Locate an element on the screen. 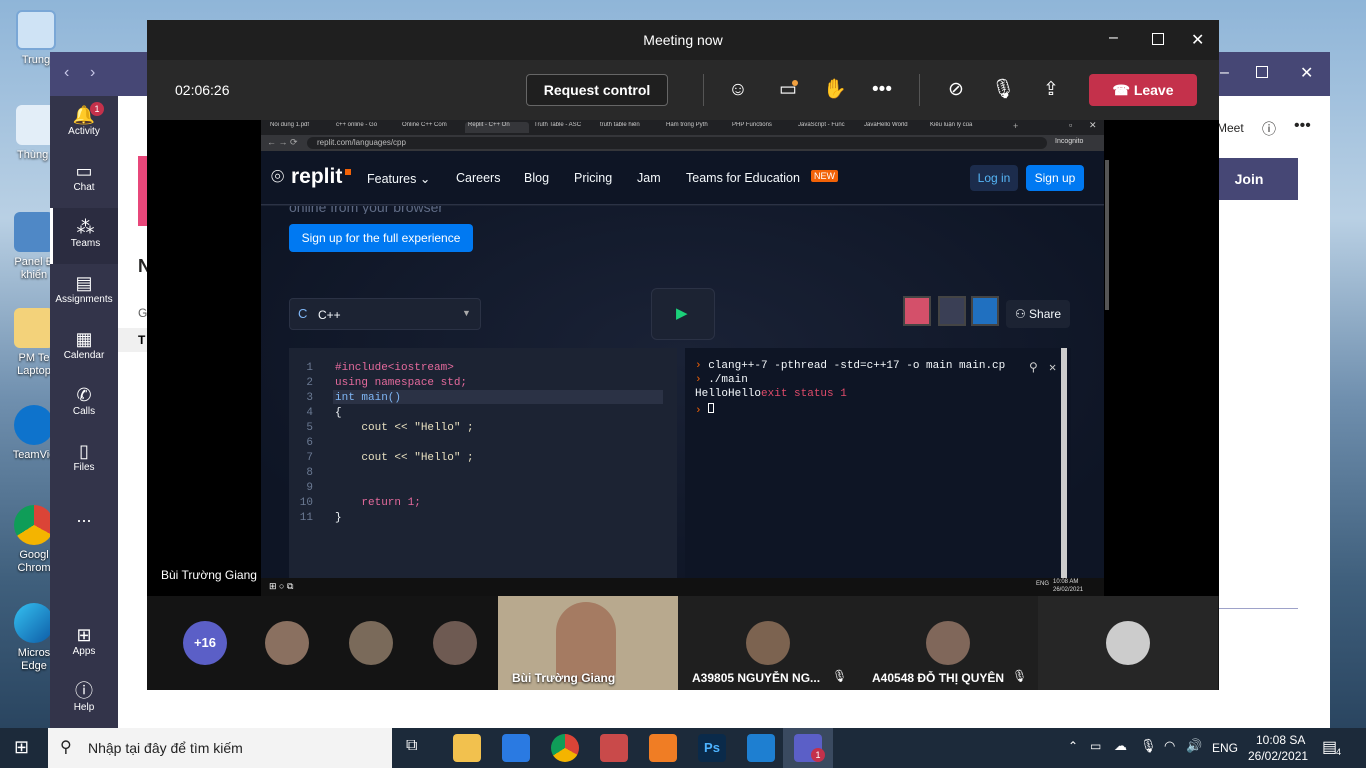 The width and height of the screenshot is (1366, 768). participants-icon: ☺ is located at coordinates (738, 90).